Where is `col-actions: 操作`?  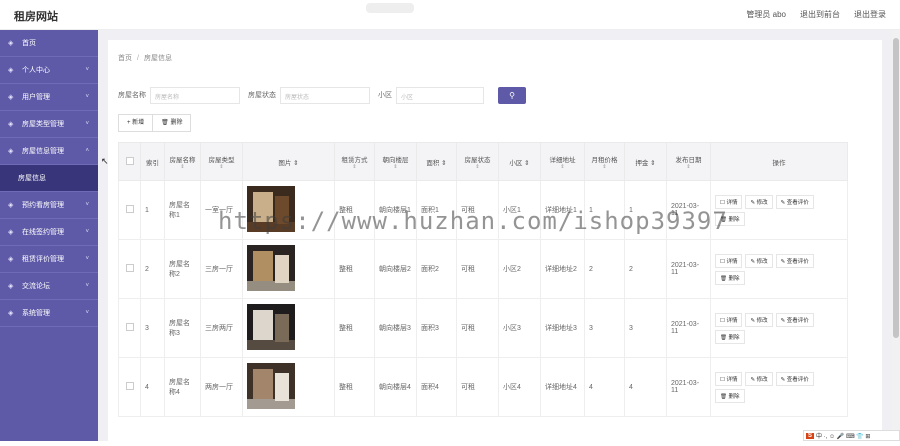
col-actions: 操作 is located at coordinates (779, 161).